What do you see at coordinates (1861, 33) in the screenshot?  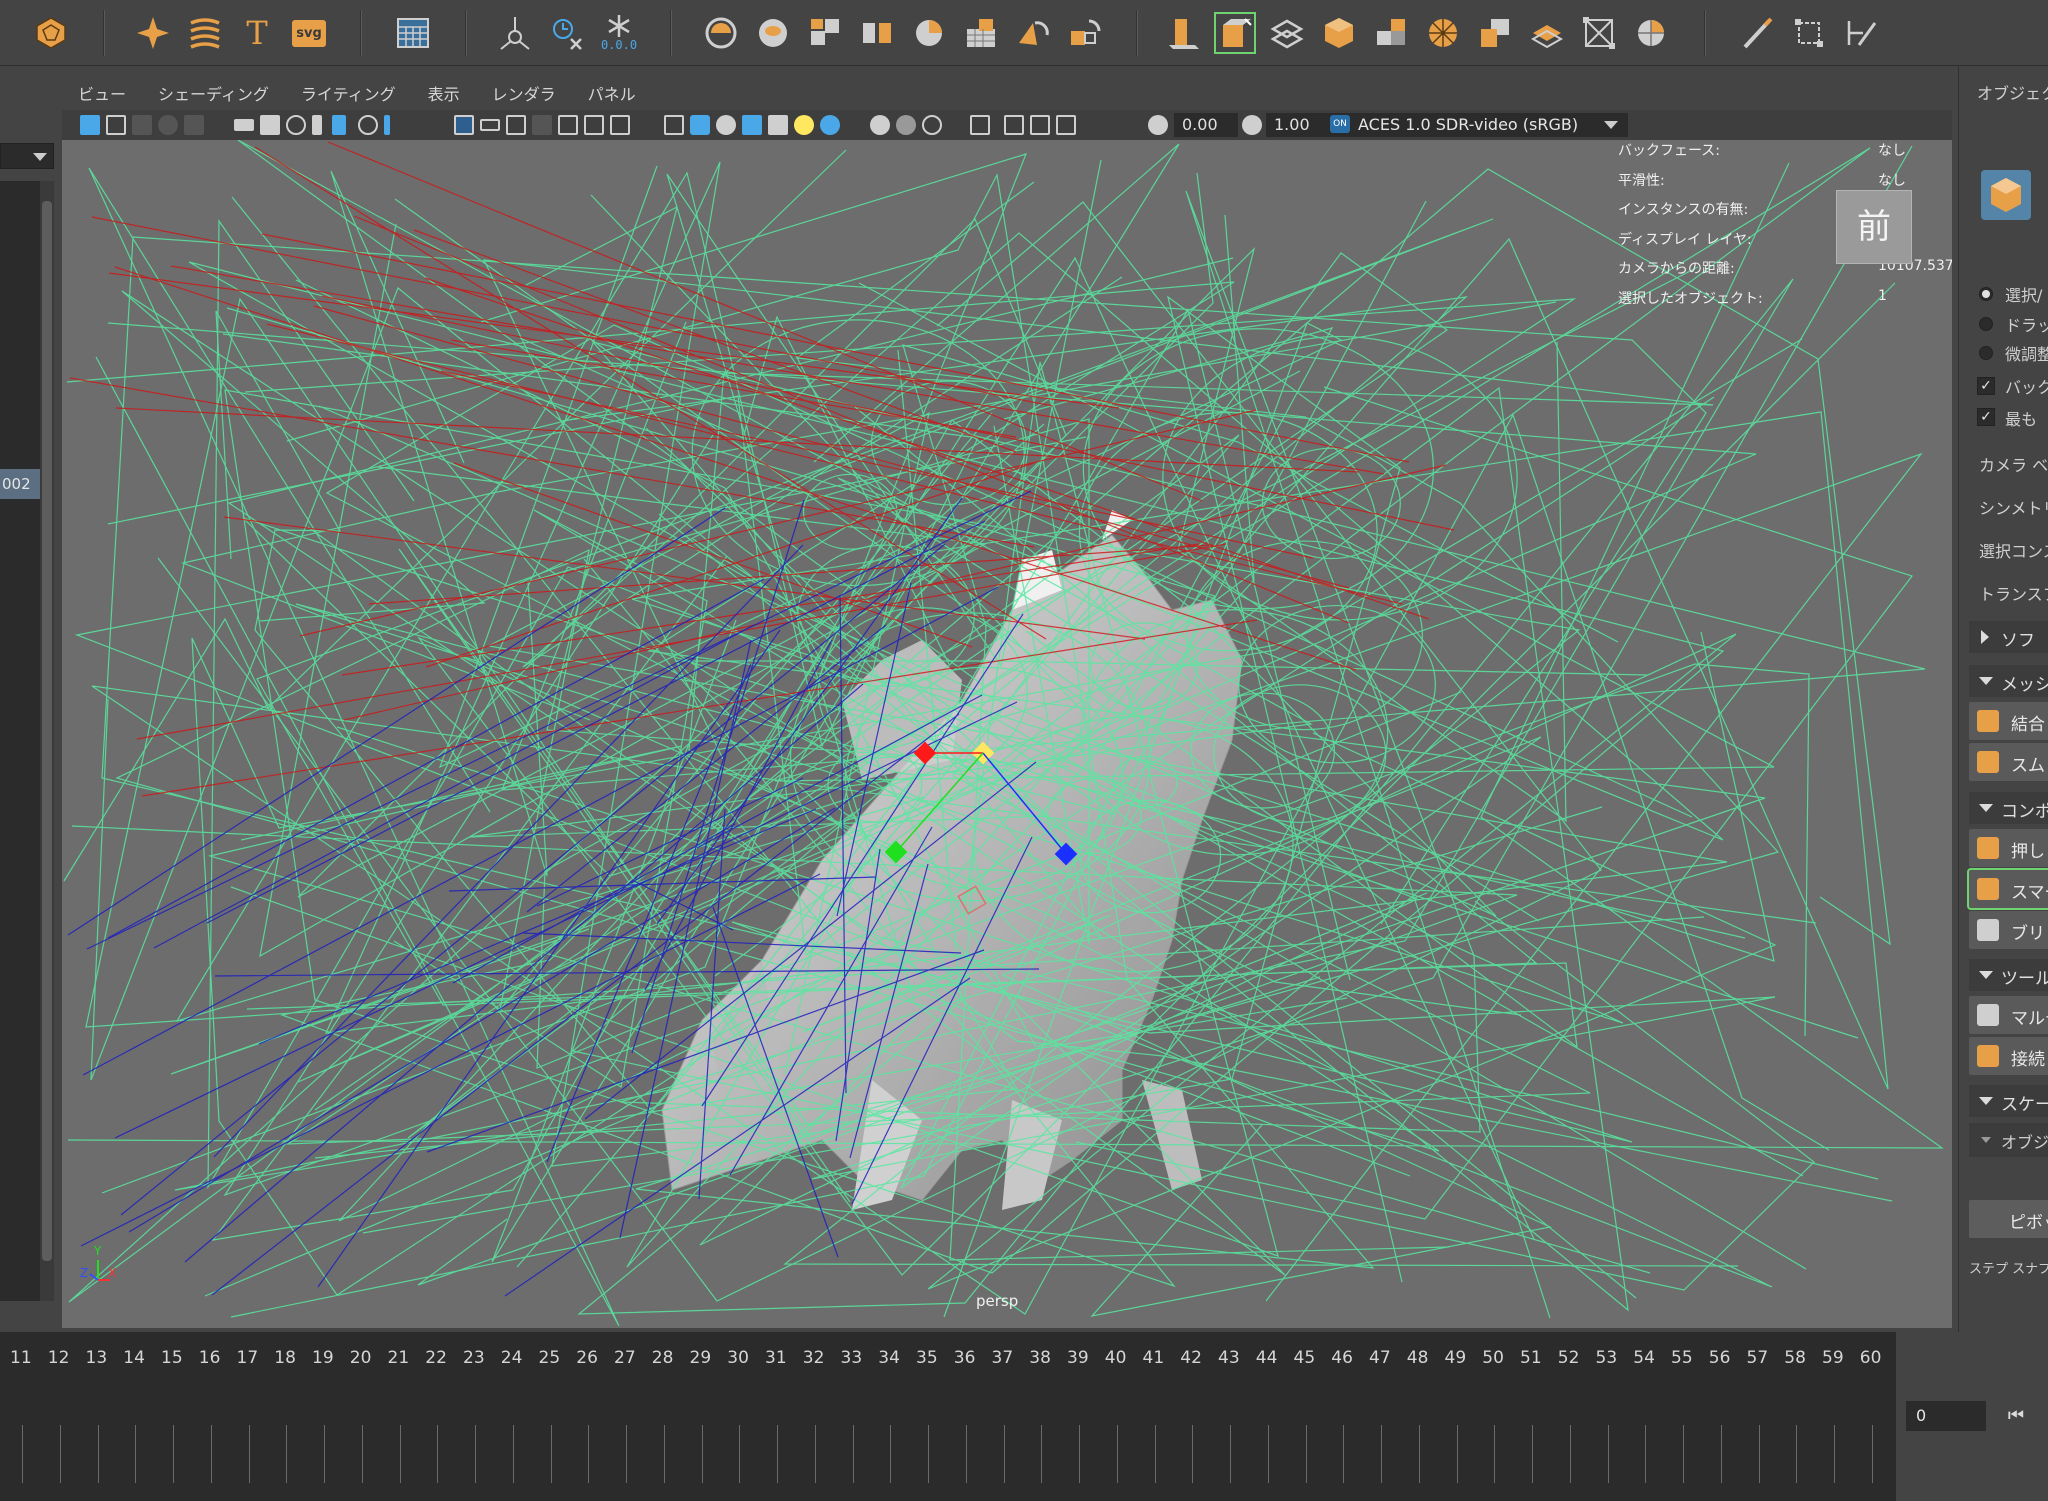 I see `connect-icon` at bounding box center [1861, 33].